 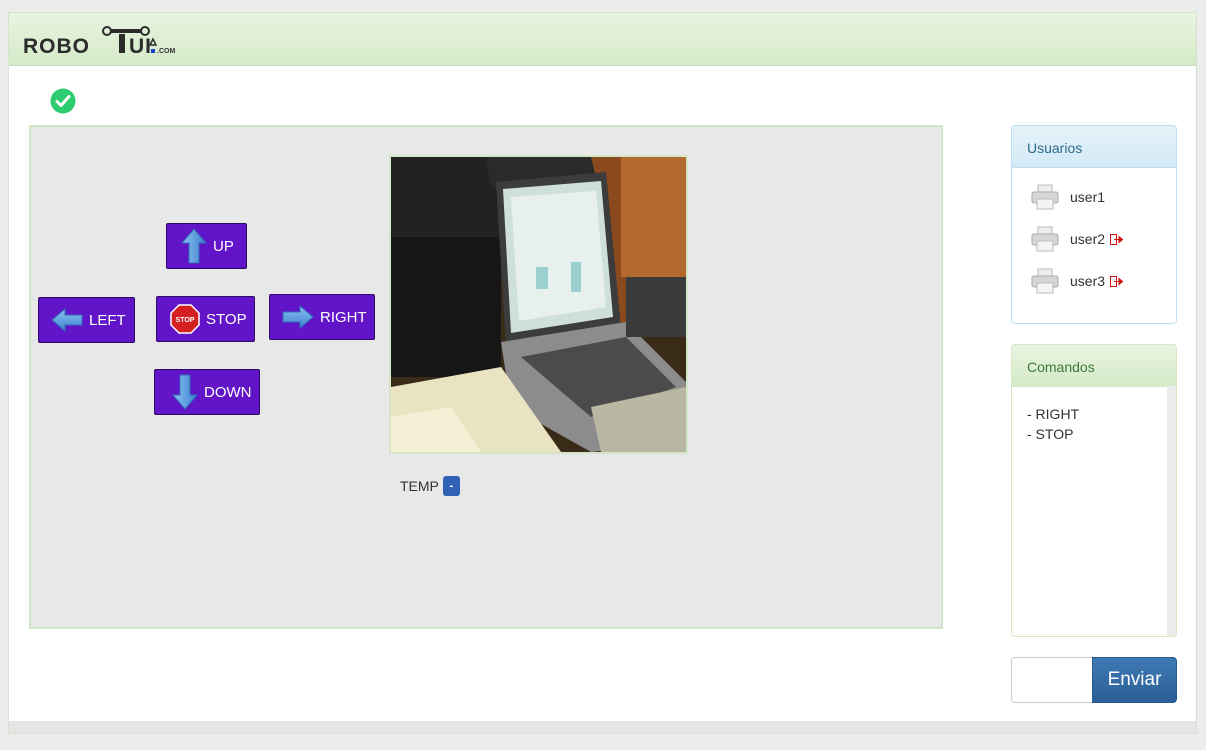 I want to click on svg-text: ROBO, so click(x=56, y=46).